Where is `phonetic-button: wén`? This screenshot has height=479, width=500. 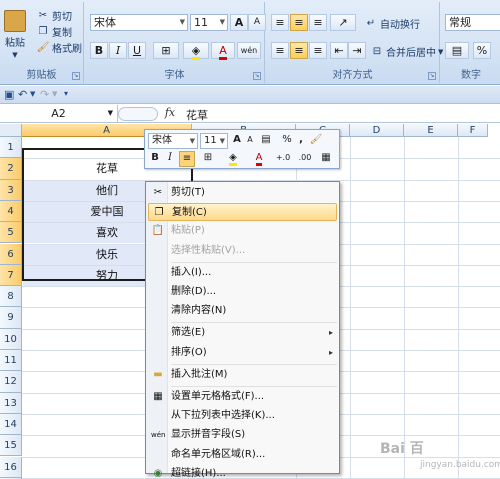 phonetic-button: wén is located at coordinates (249, 50).